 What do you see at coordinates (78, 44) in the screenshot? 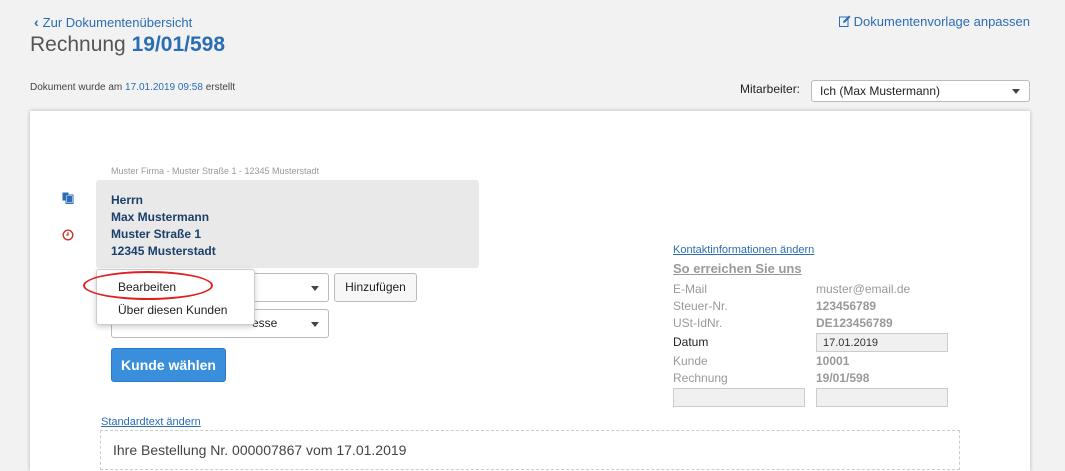
I see `title-prefix: Rechnung` at bounding box center [78, 44].